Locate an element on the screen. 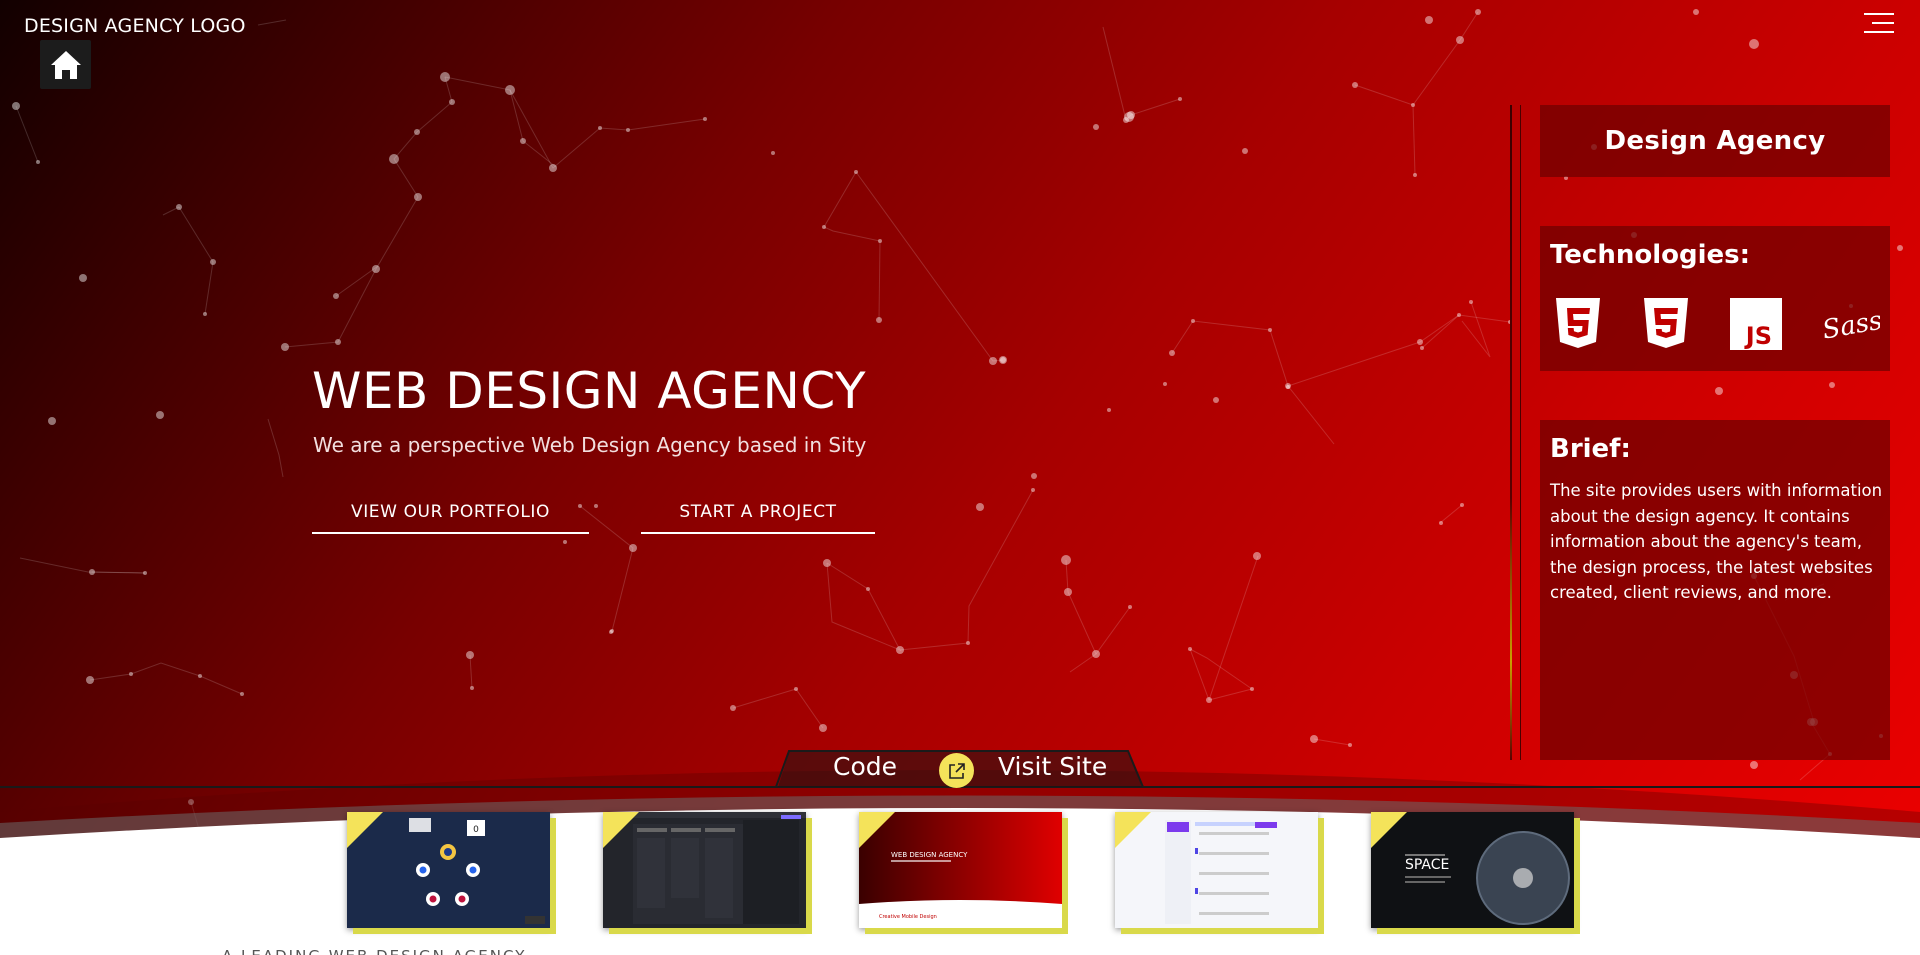  javascript-icon: JS is located at coordinates (1756, 324).